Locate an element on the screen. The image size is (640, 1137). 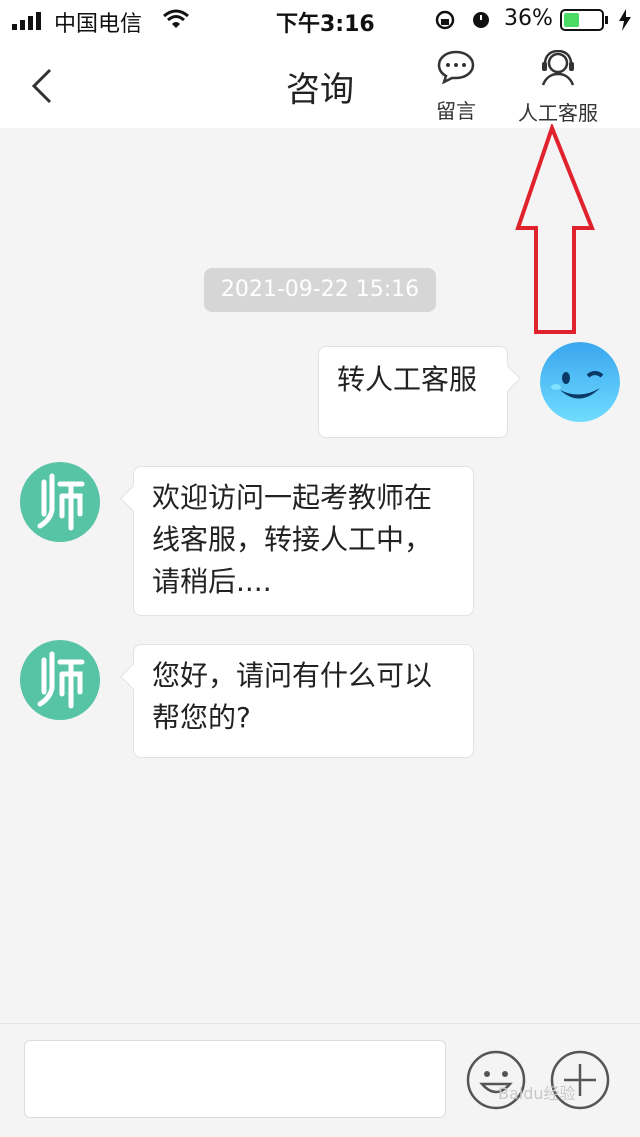
user-avatar is located at coordinates (580, 382).